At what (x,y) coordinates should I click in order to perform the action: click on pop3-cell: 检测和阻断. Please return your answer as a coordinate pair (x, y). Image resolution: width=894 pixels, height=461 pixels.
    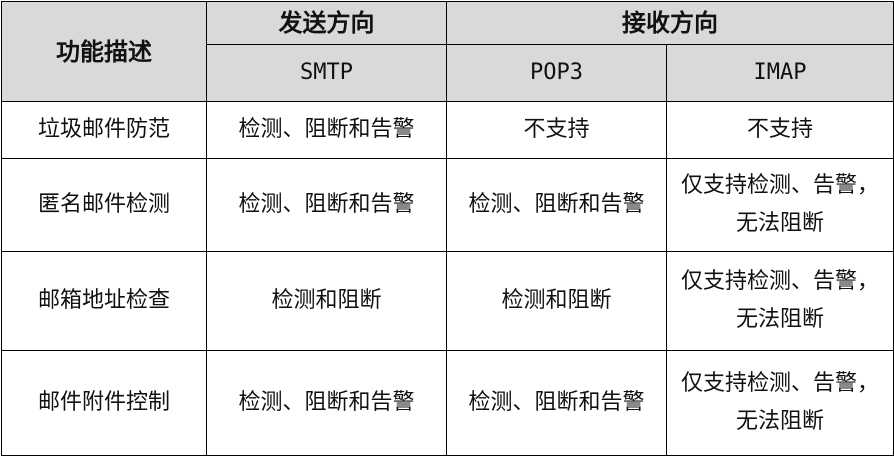
    Looking at the image, I should click on (556, 301).